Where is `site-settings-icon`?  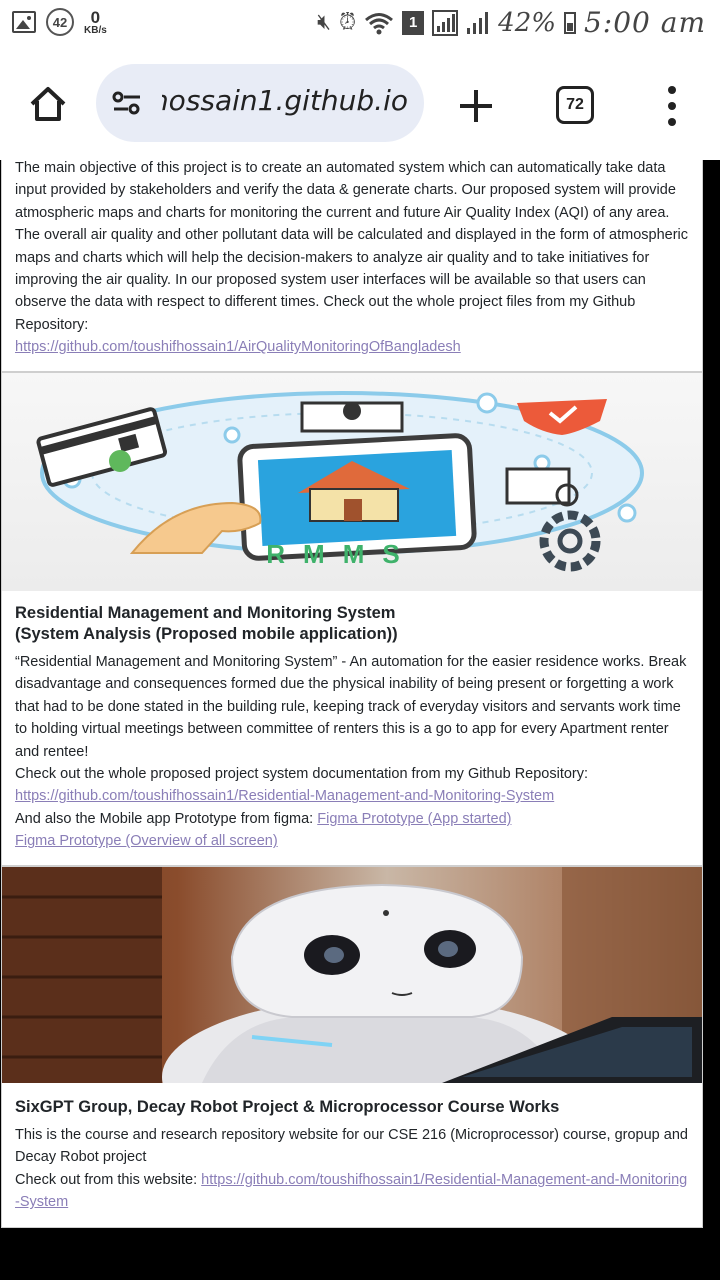 site-settings-icon is located at coordinates (127, 103).